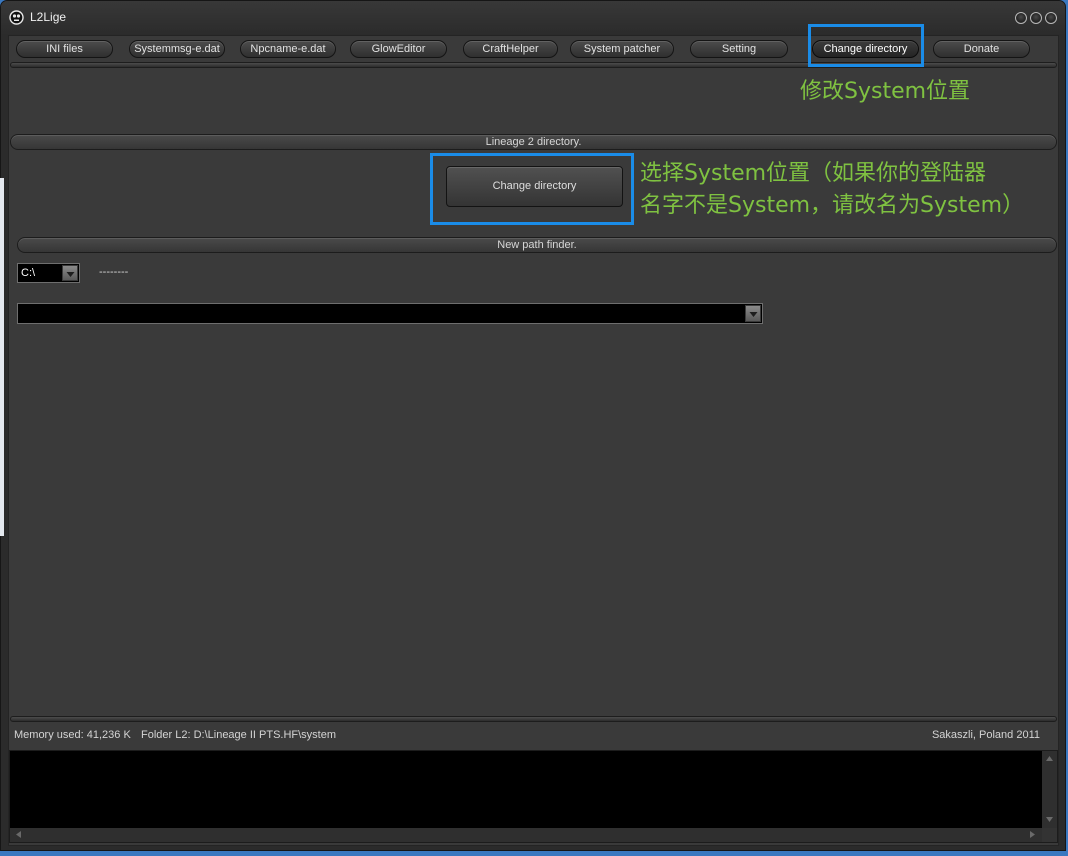 This screenshot has height=856, width=1068. Describe the element at coordinates (1032, 834) in the screenshot. I see `arrow-right-icon` at that location.